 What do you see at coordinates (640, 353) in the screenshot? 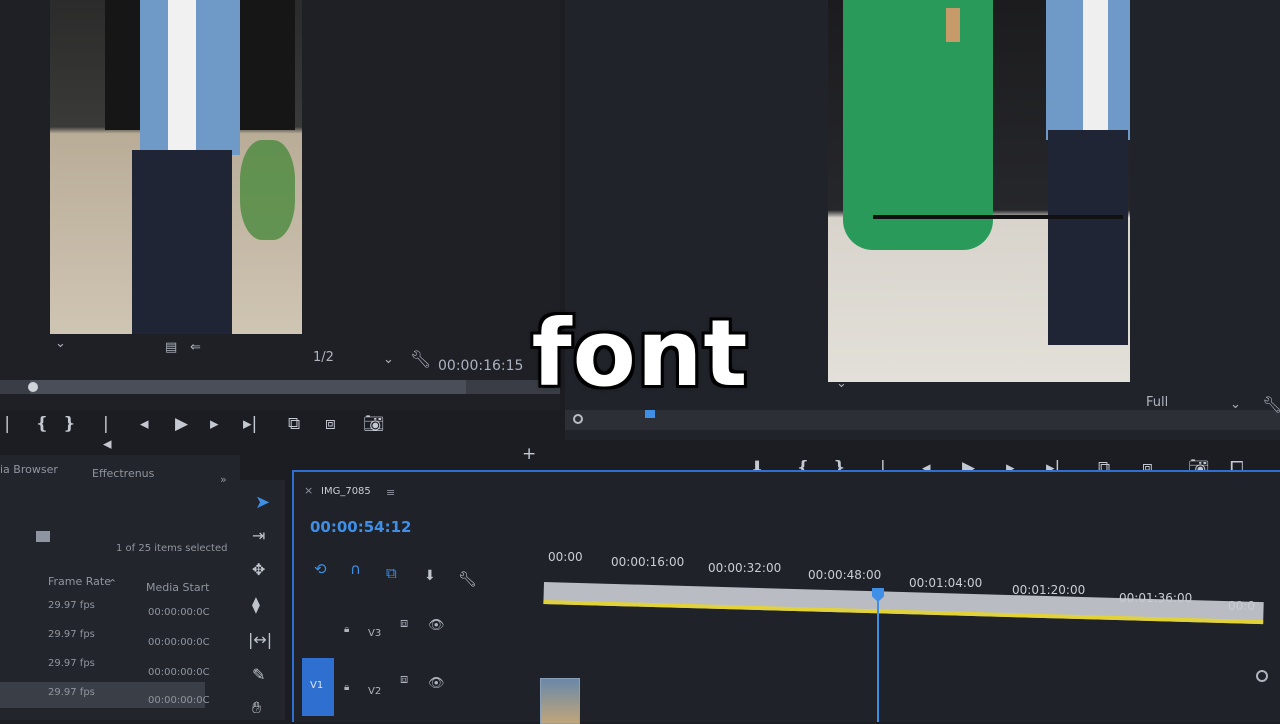
I see `caption-overlay: font` at bounding box center [640, 353].